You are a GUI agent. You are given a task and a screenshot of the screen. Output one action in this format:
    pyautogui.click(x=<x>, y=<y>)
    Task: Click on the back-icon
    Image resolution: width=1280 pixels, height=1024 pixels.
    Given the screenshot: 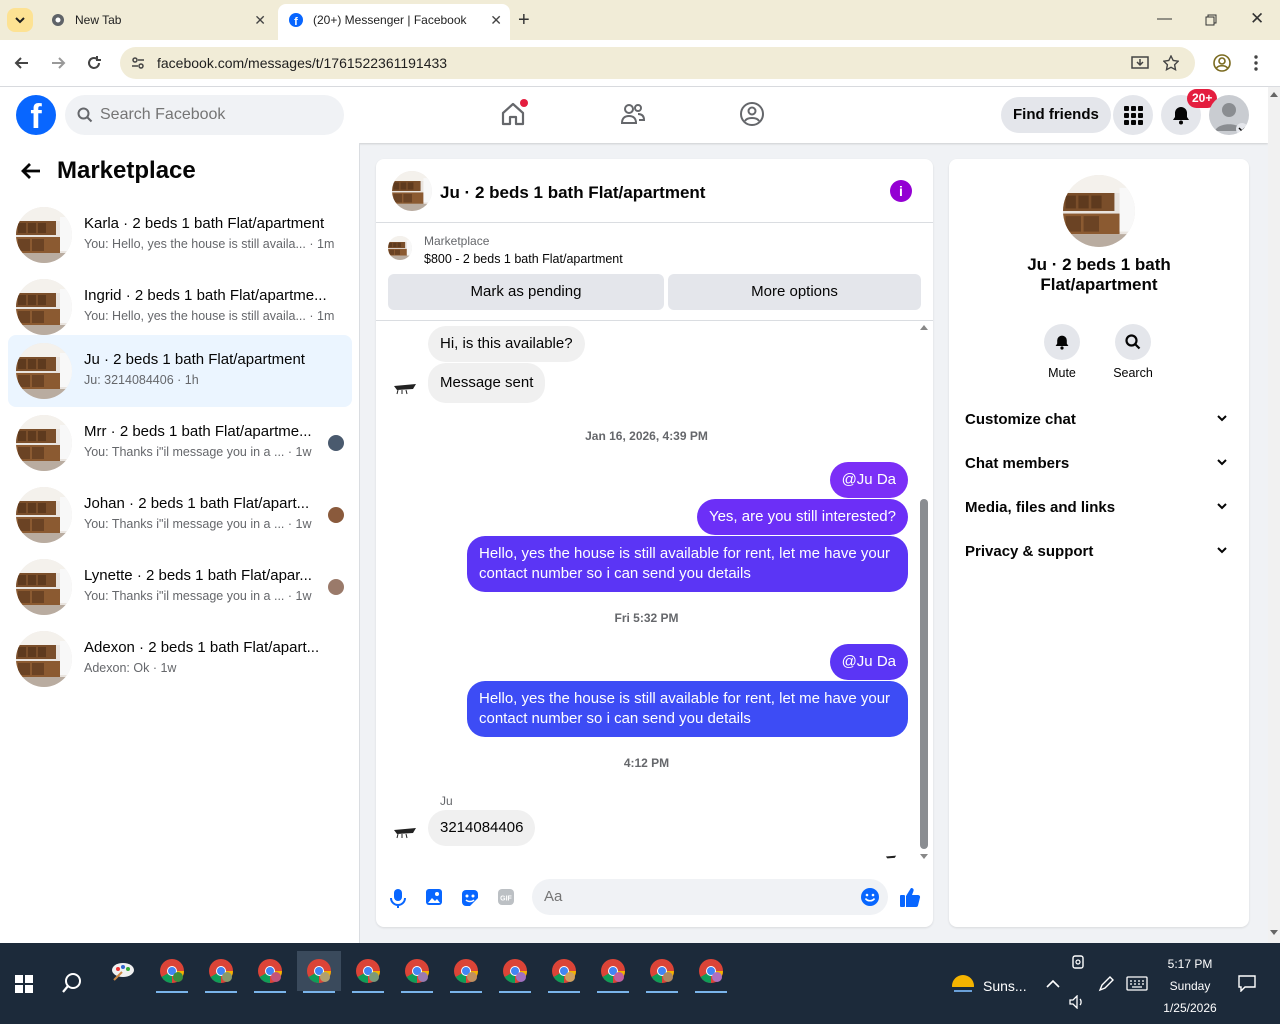 What is the action you would take?
    pyautogui.click(x=22, y=63)
    